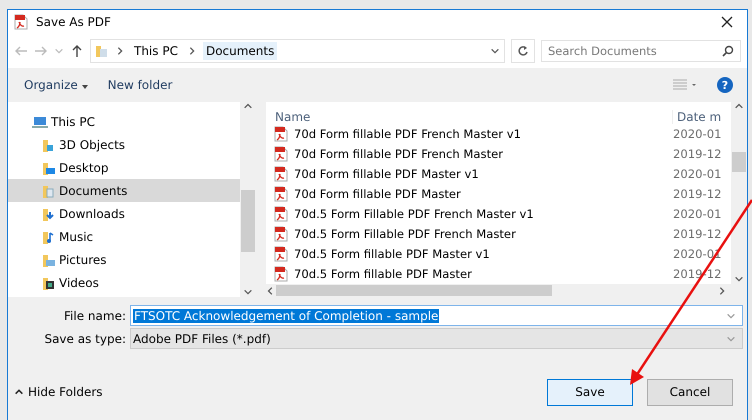 This screenshot has height=420, width=752. I want to click on hide-folders-button: Hide Folders, so click(58, 392).